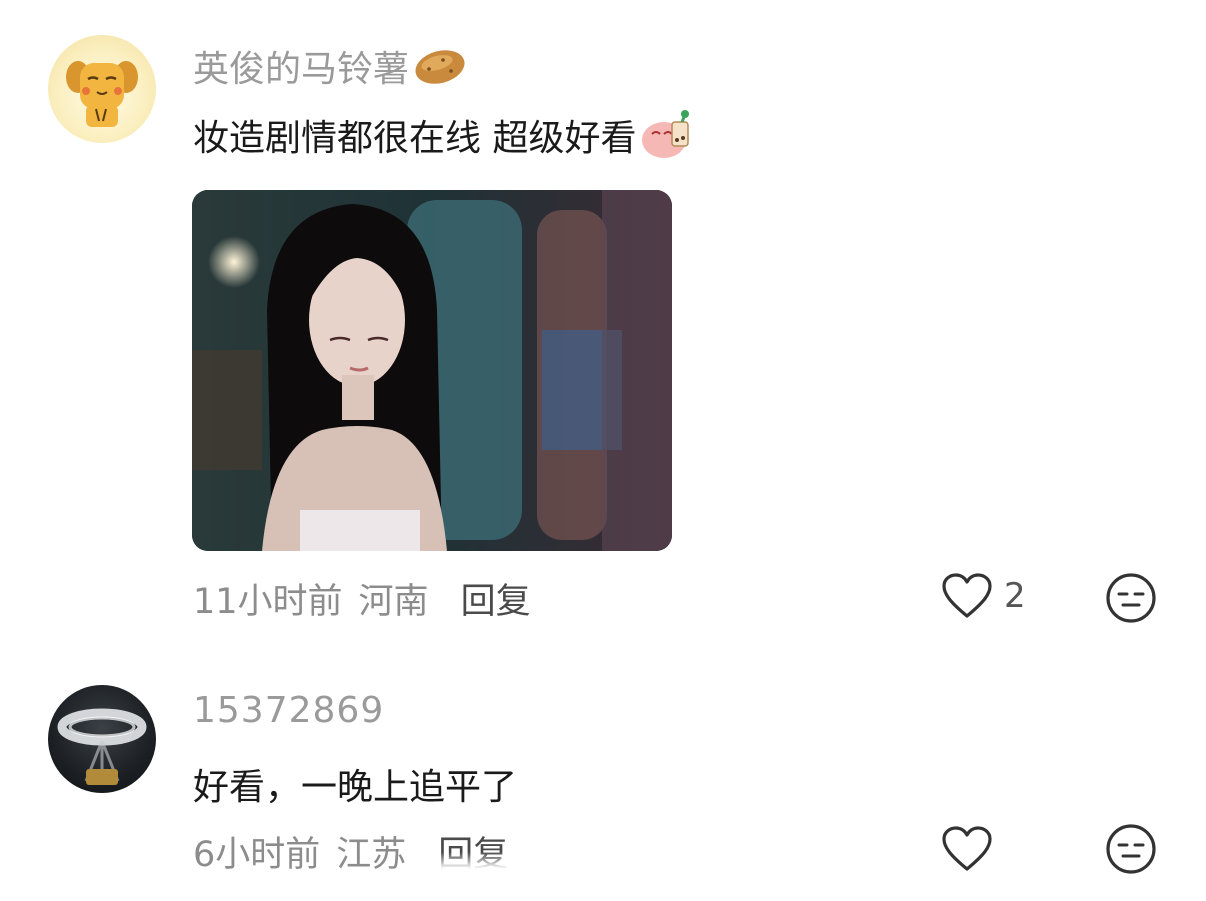 The image size is (1206, 901). I want to click on username: 英俊的马铃薯, so click(330, 68).